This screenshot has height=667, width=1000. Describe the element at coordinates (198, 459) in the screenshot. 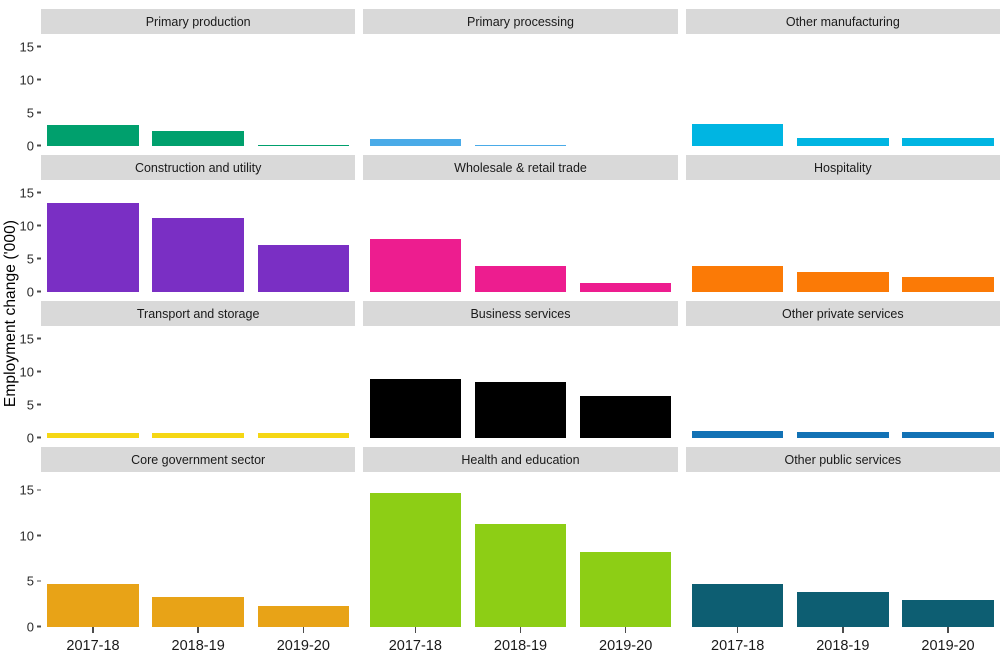

I see `facet-strip-label: Core government sector` at that location.